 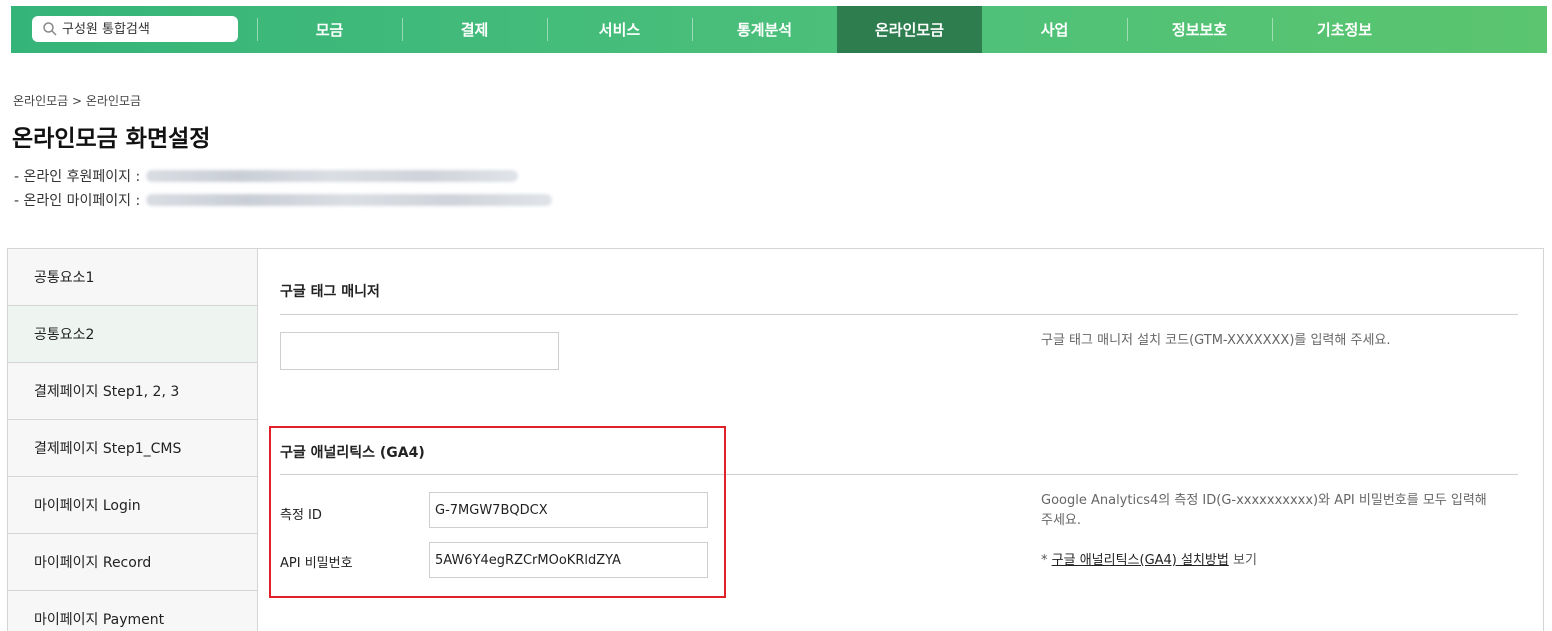 I want to click on menu-item-statistics: 통계분석, so click(x=764, y=29).